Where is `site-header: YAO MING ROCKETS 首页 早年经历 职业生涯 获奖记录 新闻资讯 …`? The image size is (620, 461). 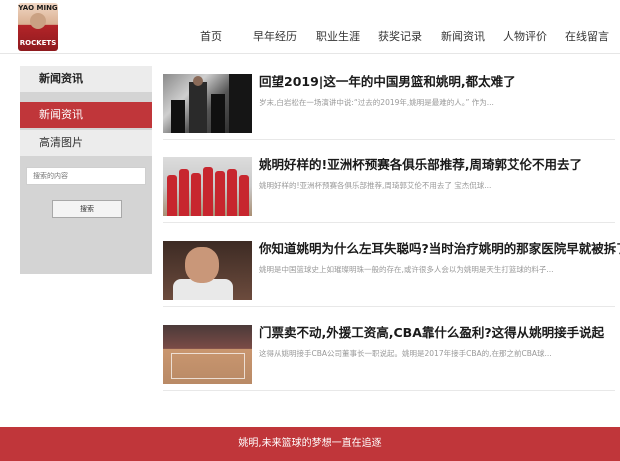
site-header: YAO MING ROCKETS 首页 早年经历 职业生涯 获奖记录 新闻资讯 … is located at coordinates (310, 27).